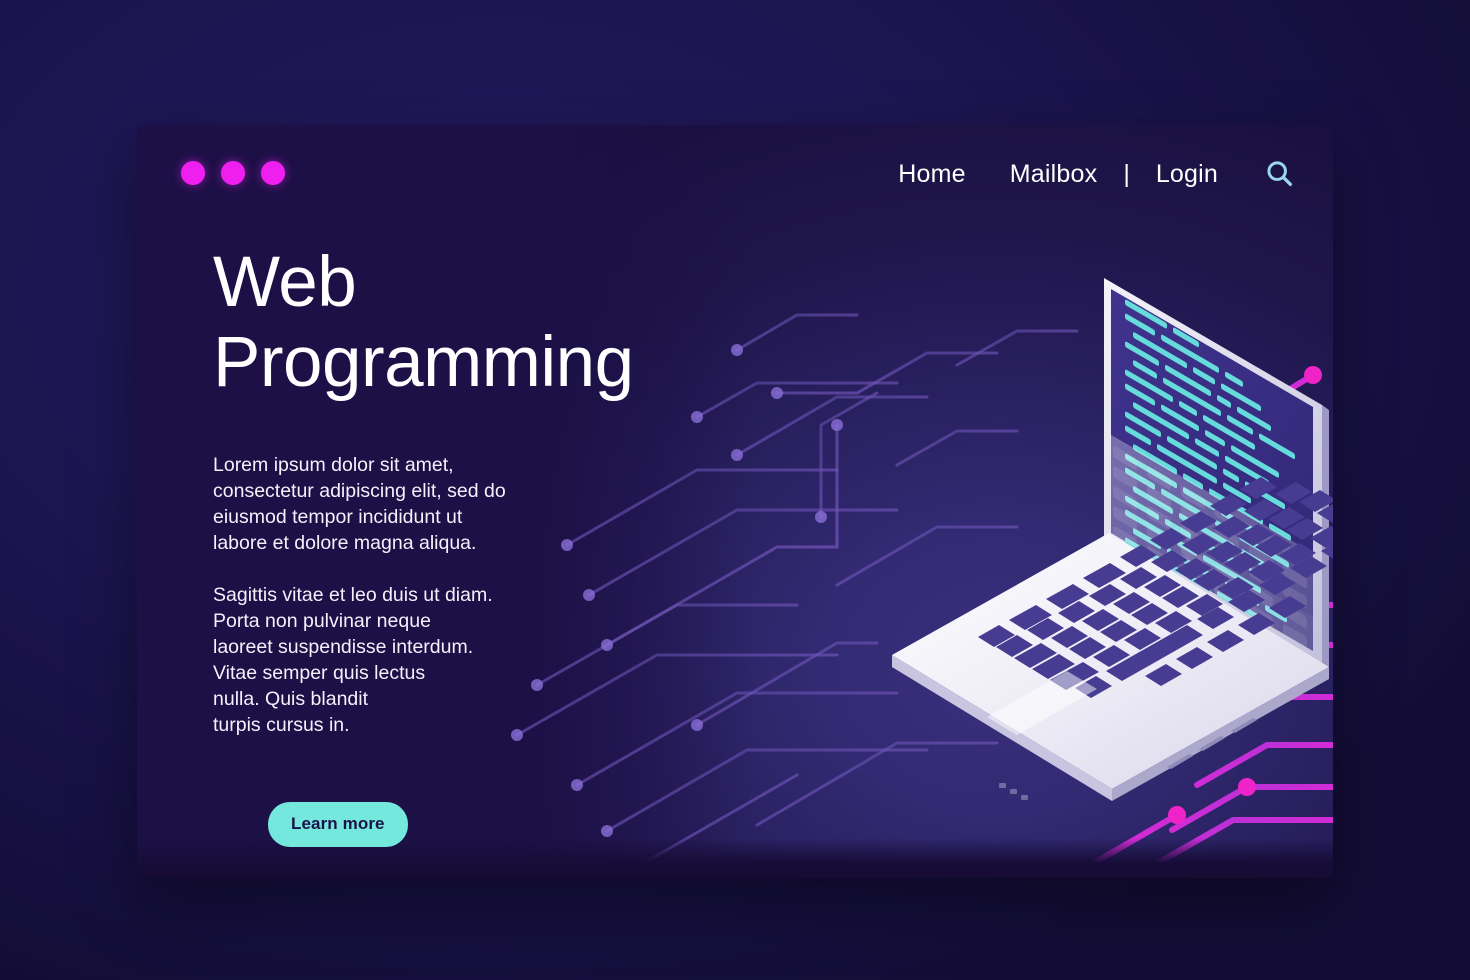 This screenshot has height=980, width=1470. I want to click on search-button, so click(1279, 174).